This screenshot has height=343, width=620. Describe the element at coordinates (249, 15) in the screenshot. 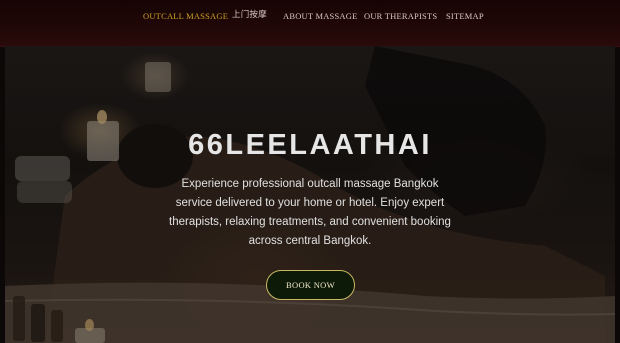

I see `nav-link-chinese-massage: 上门按摩` at that location.